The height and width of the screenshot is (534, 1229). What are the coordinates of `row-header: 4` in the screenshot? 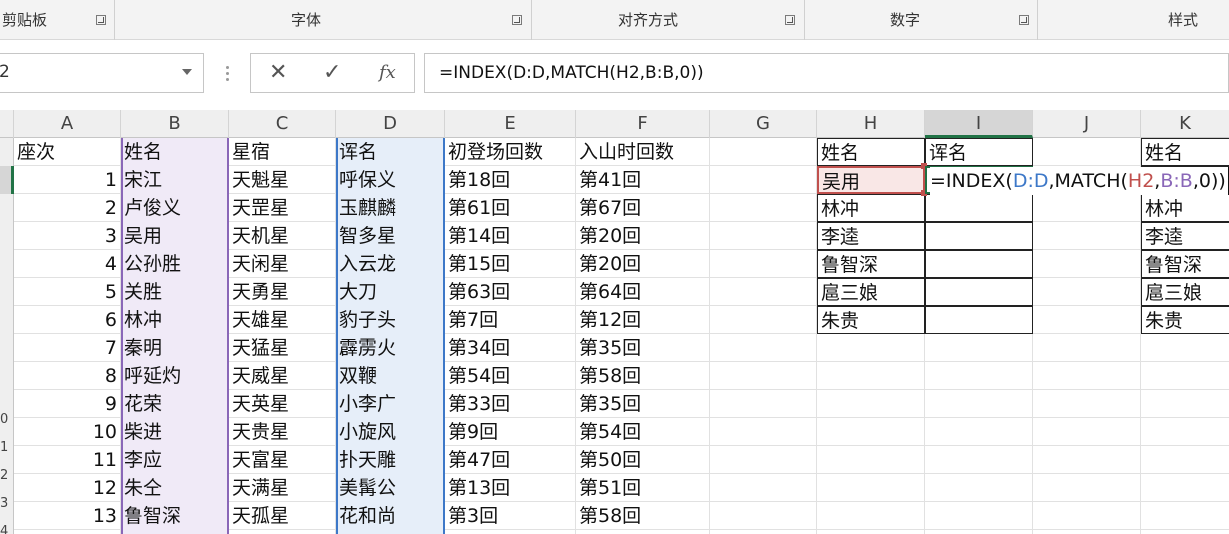 It's located at (7, 526).